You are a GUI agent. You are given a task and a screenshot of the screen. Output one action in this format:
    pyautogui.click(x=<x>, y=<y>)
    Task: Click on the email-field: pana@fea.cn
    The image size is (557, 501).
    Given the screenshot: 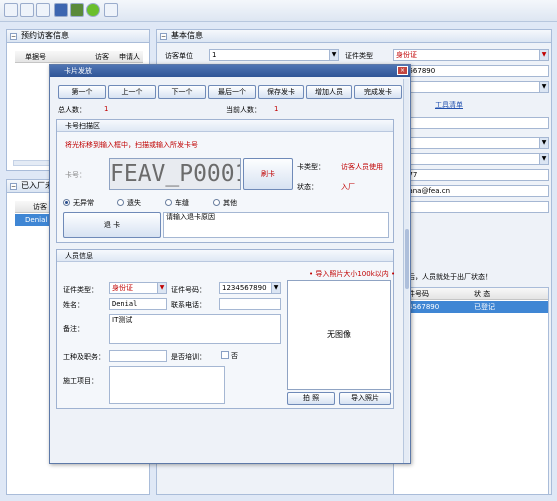 What is the action you would take?
    pyautogui.click(x=471, y=191)
    